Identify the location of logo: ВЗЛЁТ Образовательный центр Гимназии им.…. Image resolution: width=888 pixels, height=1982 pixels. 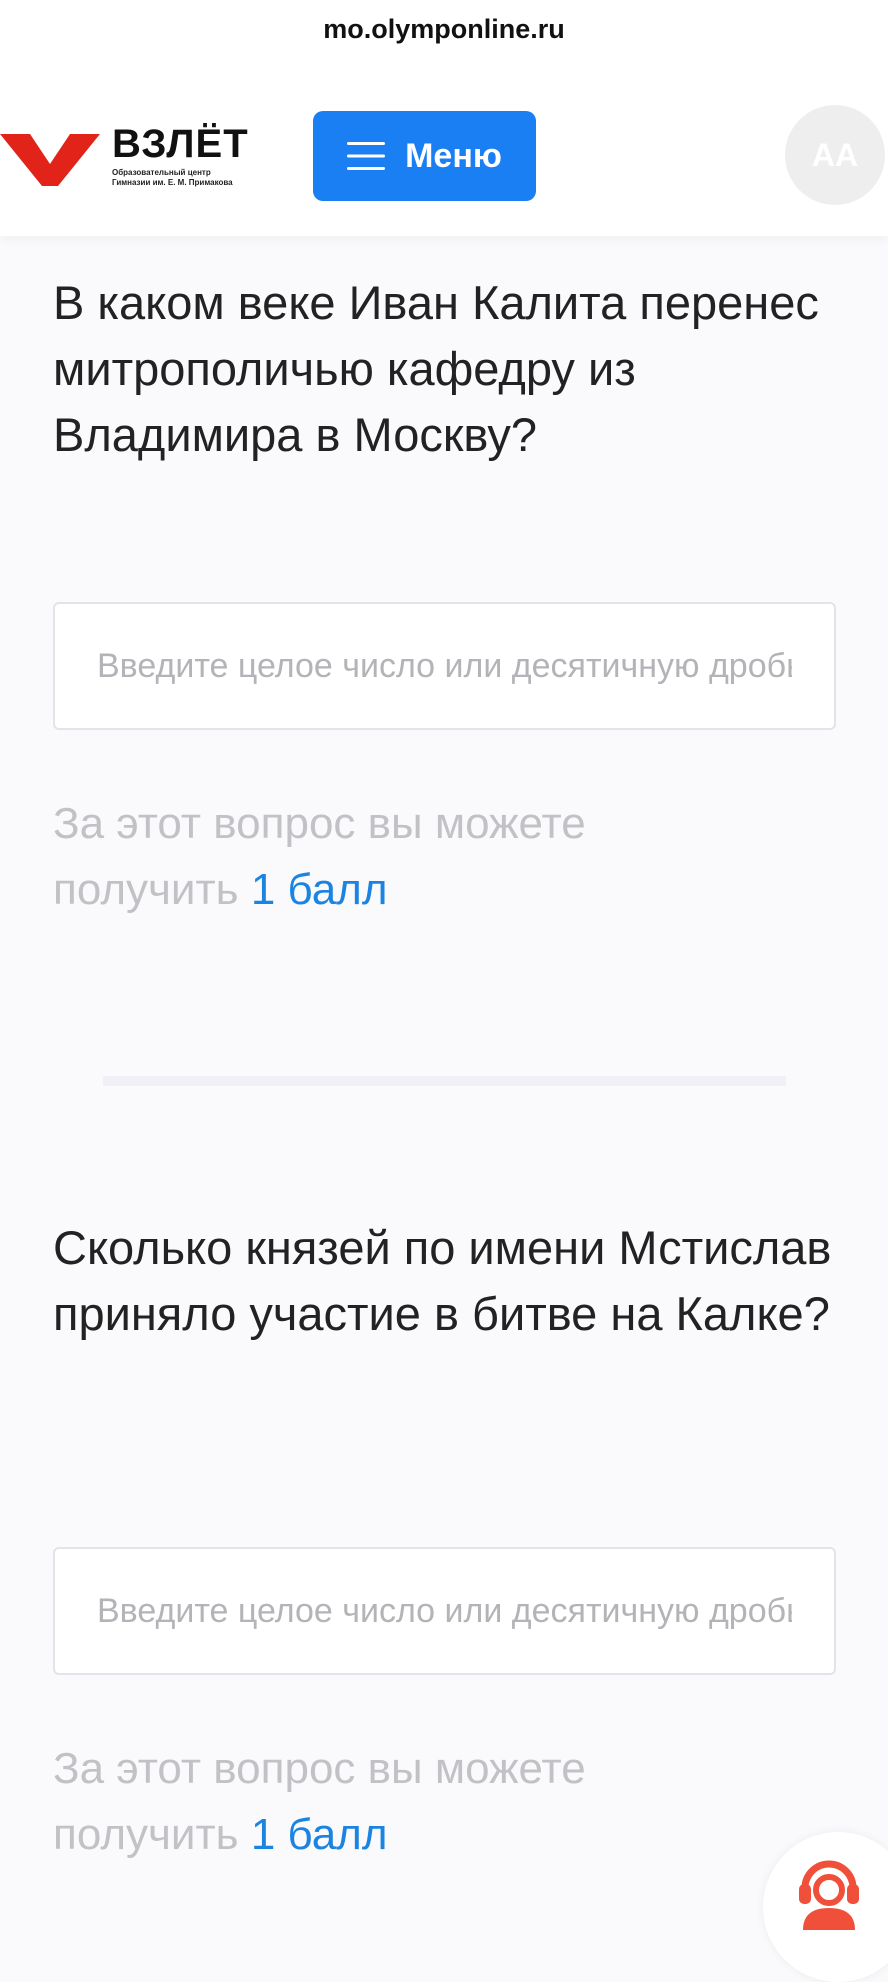
(125, 154).